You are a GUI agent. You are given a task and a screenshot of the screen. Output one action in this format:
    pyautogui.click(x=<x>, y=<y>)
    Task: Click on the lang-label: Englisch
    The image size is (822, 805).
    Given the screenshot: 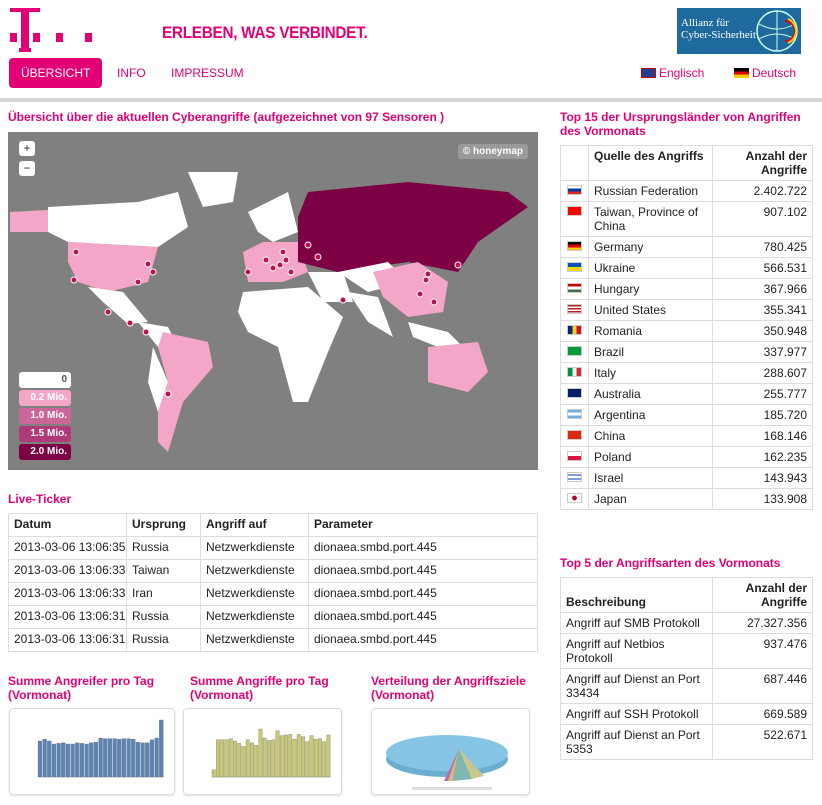 What is the action you would take?
    pyautogui.click(x=682, y=73)
    